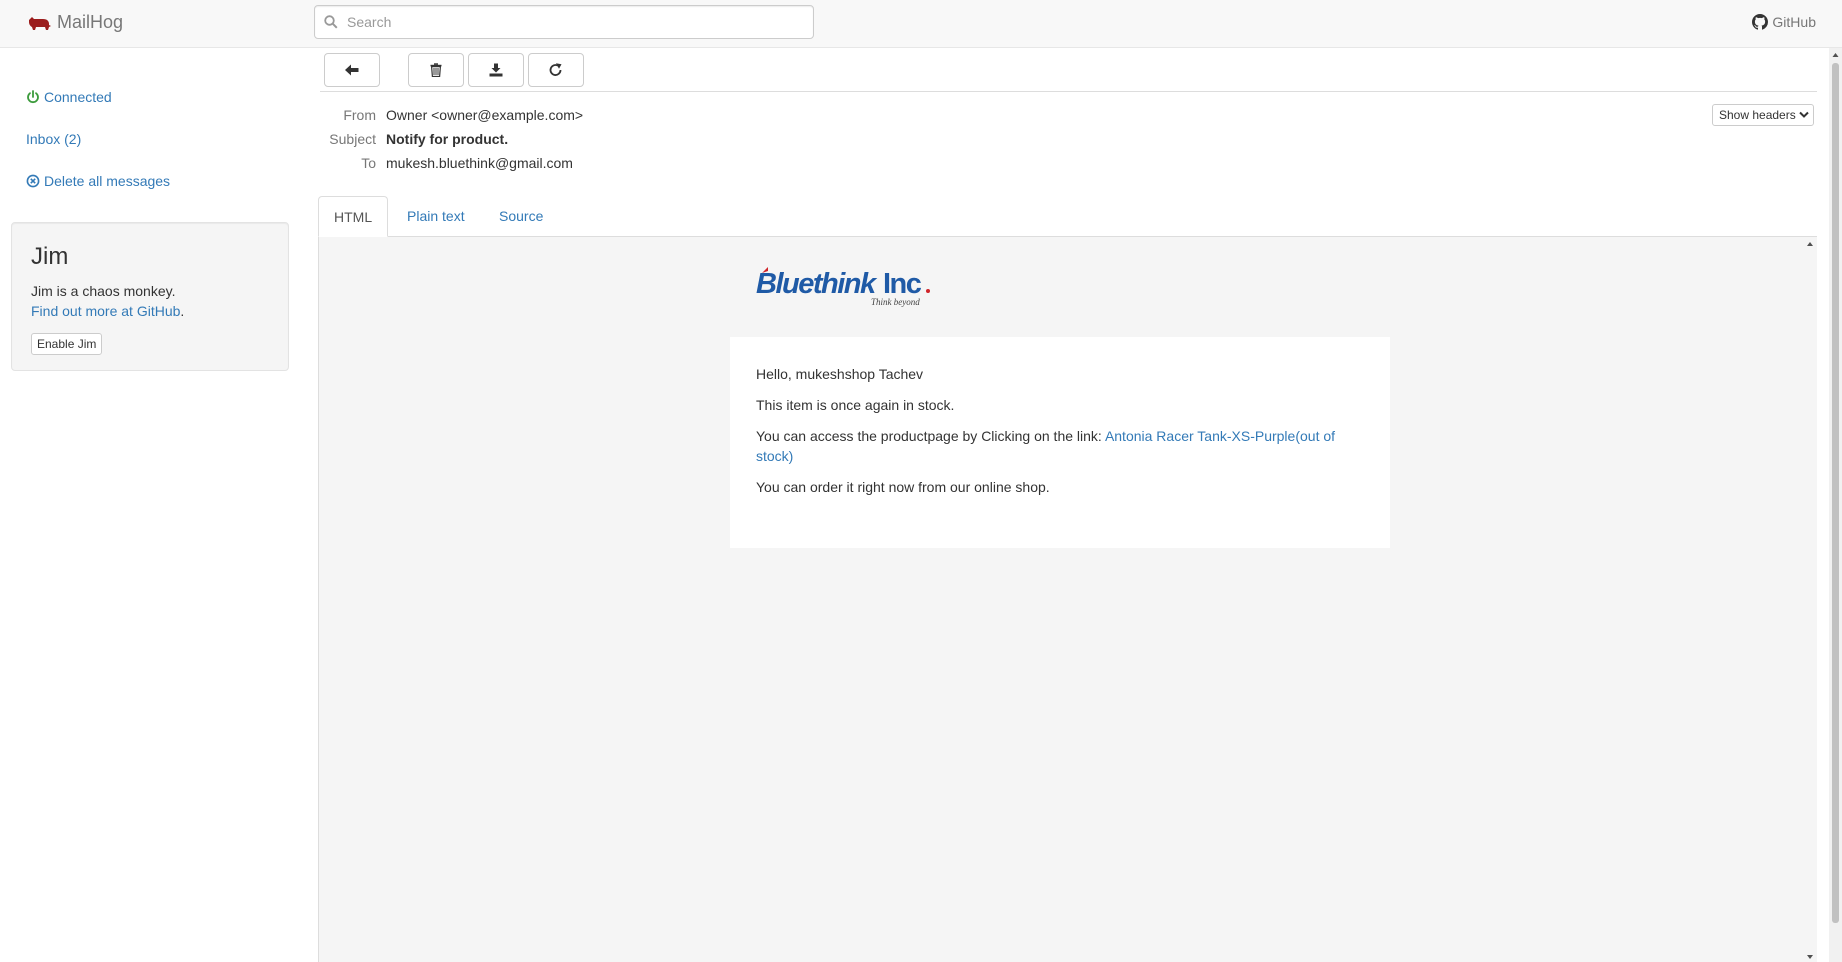  I want to click on delete-all-messages-link: Delete all messages, so click(98, 181).